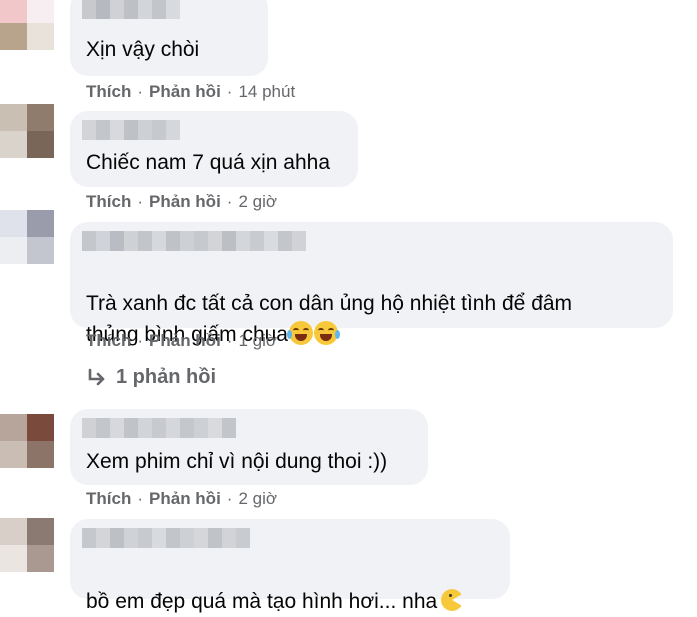 This screenshot has width=697, height=617. What do you see at coordinates (96, 376) in the screenshot?
I see `reply-arrow-icon` at bounding box center [96, 376].